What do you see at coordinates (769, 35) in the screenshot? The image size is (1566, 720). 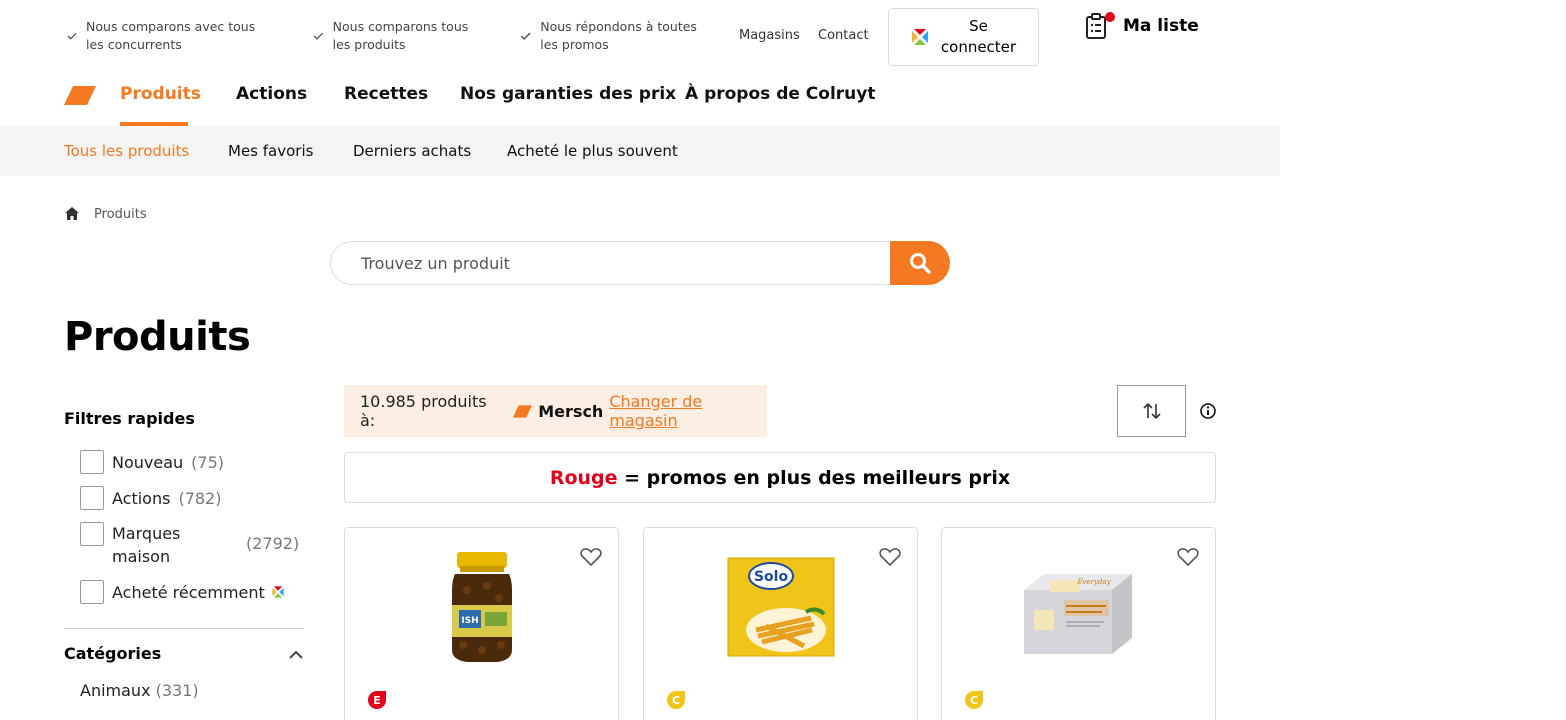 I see `stores-link: Magasins` at bounding box center [769, 35].